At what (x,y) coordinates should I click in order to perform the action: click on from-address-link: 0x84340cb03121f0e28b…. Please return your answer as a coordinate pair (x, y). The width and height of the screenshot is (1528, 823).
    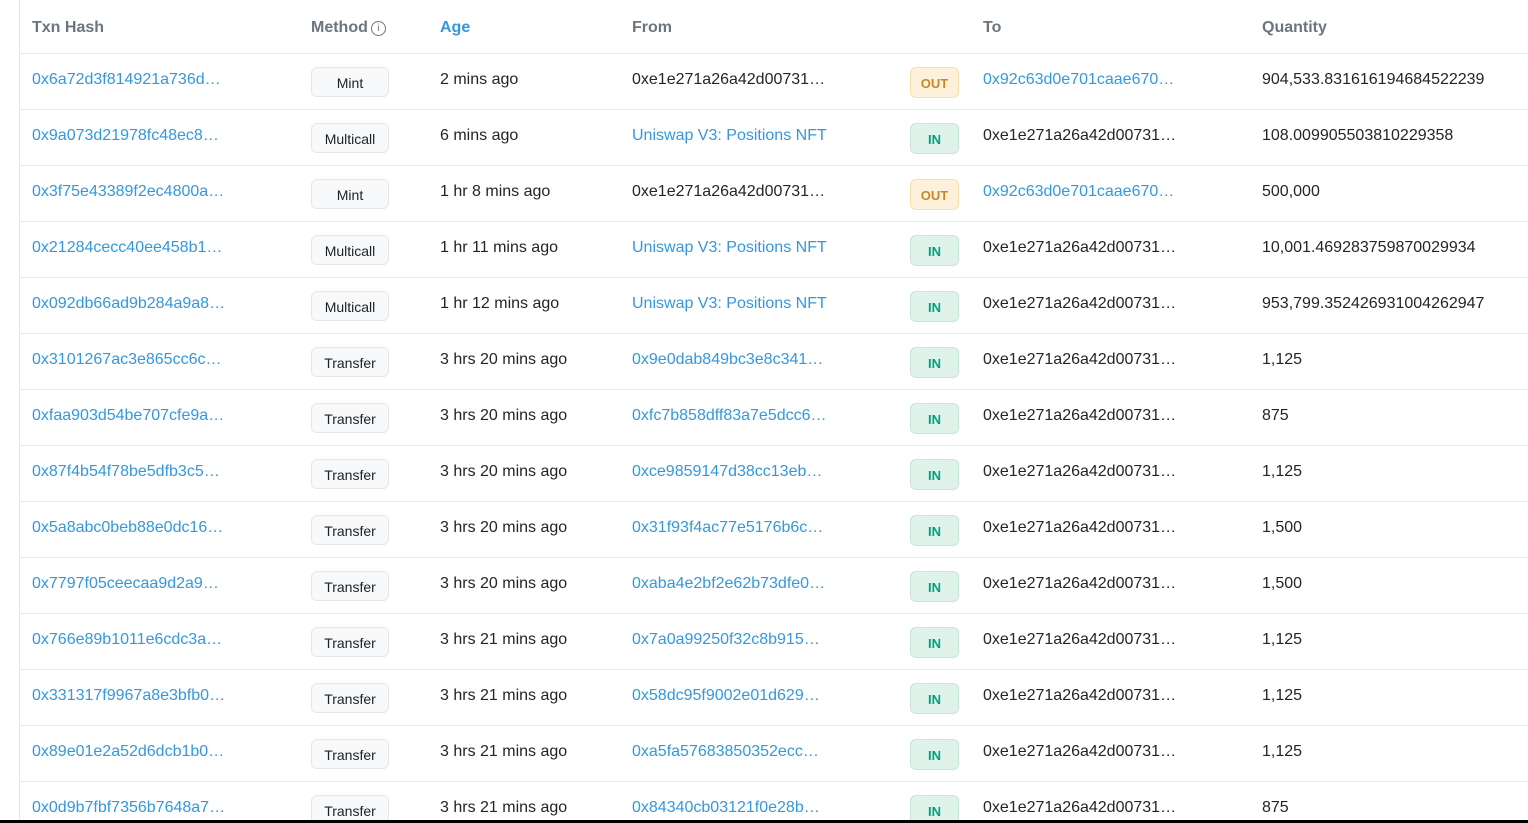
    Looking at the image, I should click on (726, 808).